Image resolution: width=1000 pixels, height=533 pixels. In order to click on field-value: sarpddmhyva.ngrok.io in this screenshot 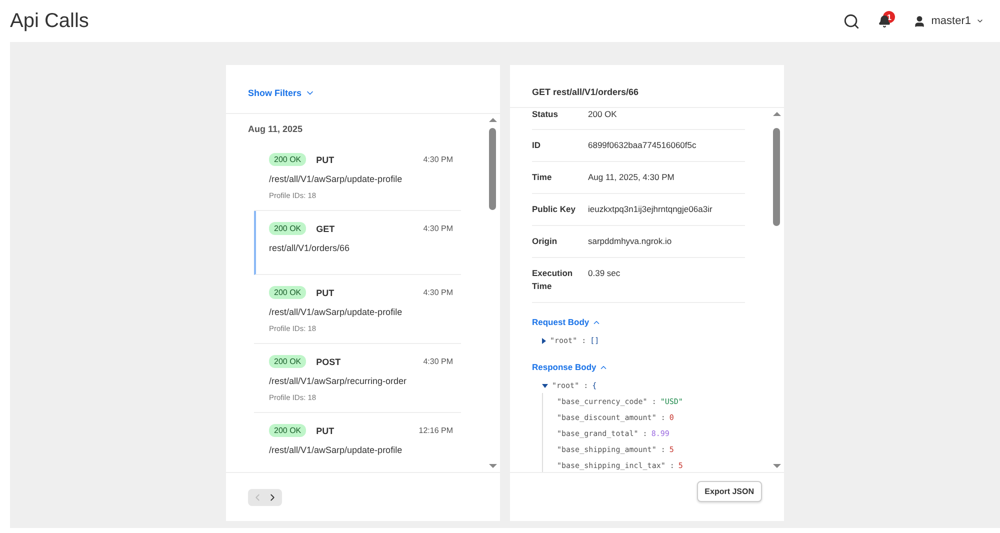, I will do `click(630, 241)`.